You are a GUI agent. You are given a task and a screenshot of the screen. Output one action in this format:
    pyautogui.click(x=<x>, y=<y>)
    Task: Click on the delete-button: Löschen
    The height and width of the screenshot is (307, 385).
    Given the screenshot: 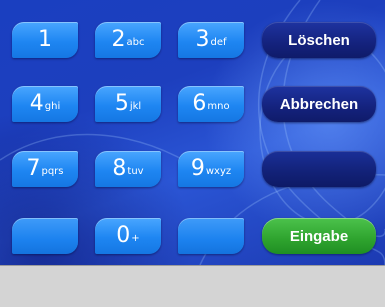 What is the action you would take?
    pyautogui.click(x=319, y=40)
    